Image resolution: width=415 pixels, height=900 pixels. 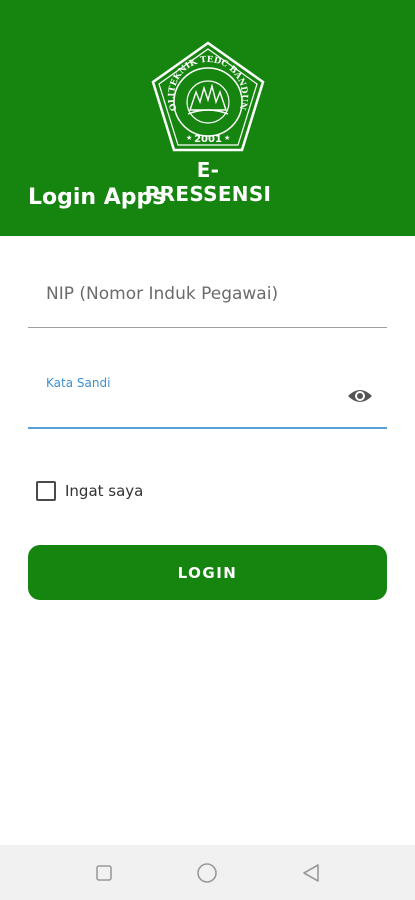 I want to click on password-label: Kata Sandi, so click(x=78, y=383).